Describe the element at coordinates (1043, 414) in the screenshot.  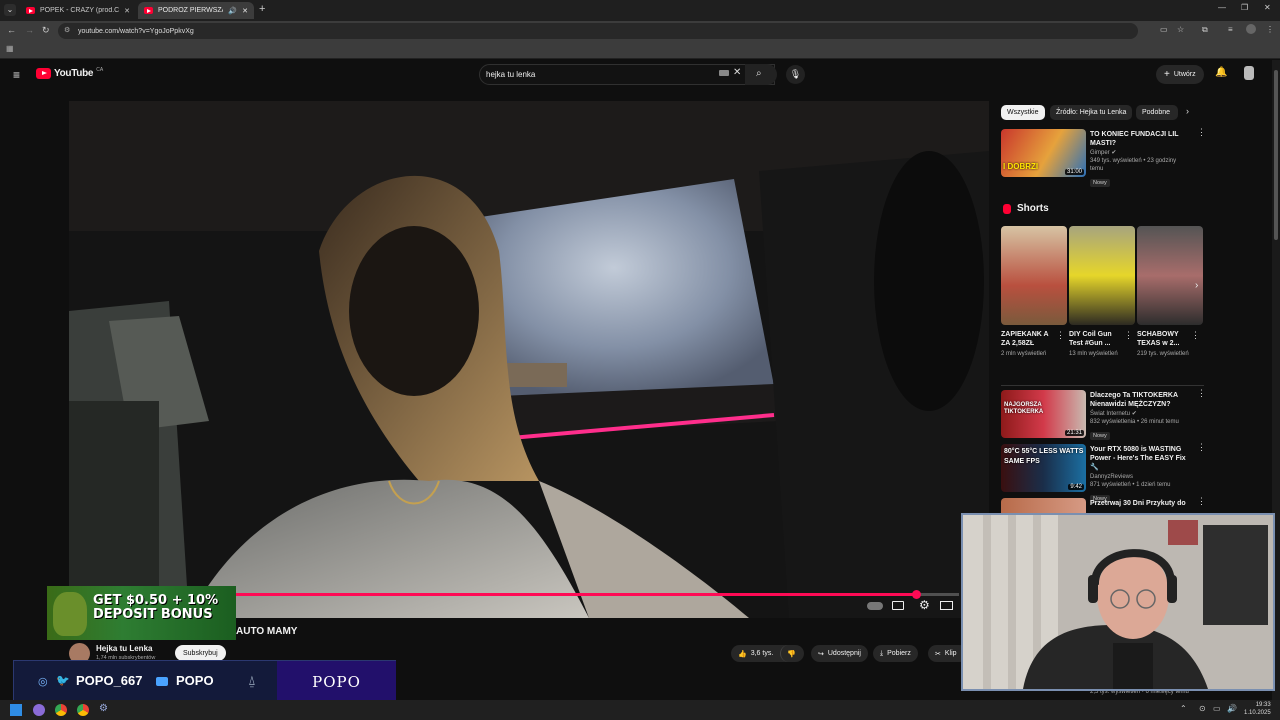
I see `rec-thumbnail: NAJGORSZA TIKTOKERKA 21:31` at that location.